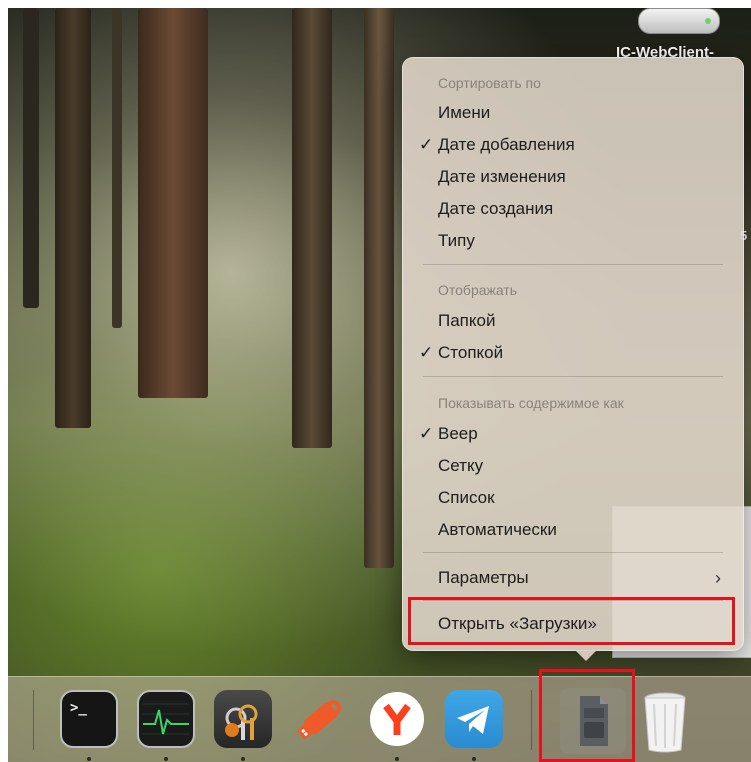 This screenshot has width=751, height=762. Describe the element at coordinates (467, 320) in the screenshot. I see `menu-item-label: Папкой` at that location.